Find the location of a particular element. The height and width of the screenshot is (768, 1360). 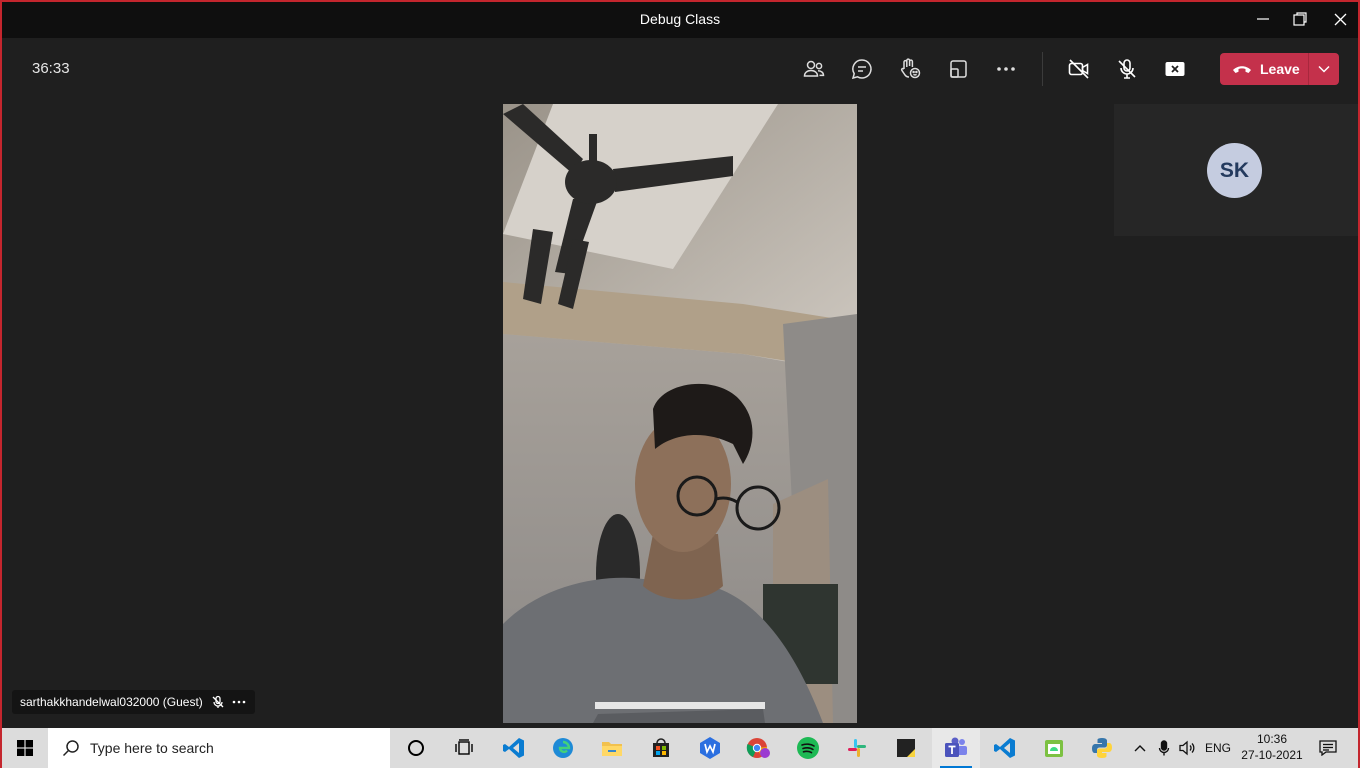

taskbar: Type here to search ENG 10:36 27-10-2021 is located at coordinates (680, 748).